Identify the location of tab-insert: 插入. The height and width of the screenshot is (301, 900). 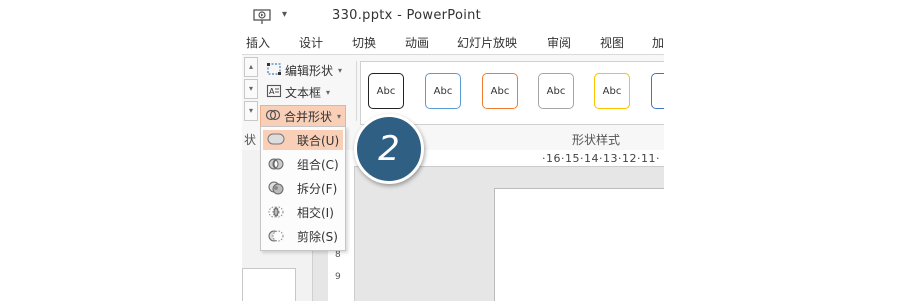
(258, 42).